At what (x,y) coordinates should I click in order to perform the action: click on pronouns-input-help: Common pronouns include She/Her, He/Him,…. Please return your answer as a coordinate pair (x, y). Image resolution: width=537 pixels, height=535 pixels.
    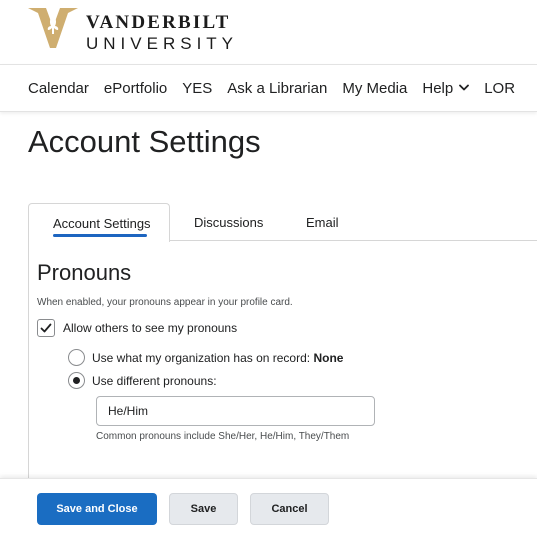
    Looking at the image, I should click on (223, 436).